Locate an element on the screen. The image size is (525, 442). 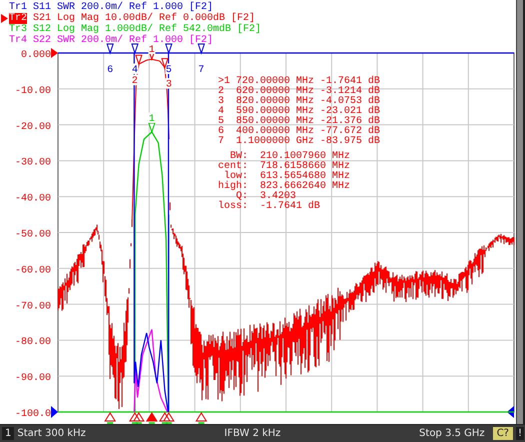
statistic-label: Q: is located at coordinates (242, 197).